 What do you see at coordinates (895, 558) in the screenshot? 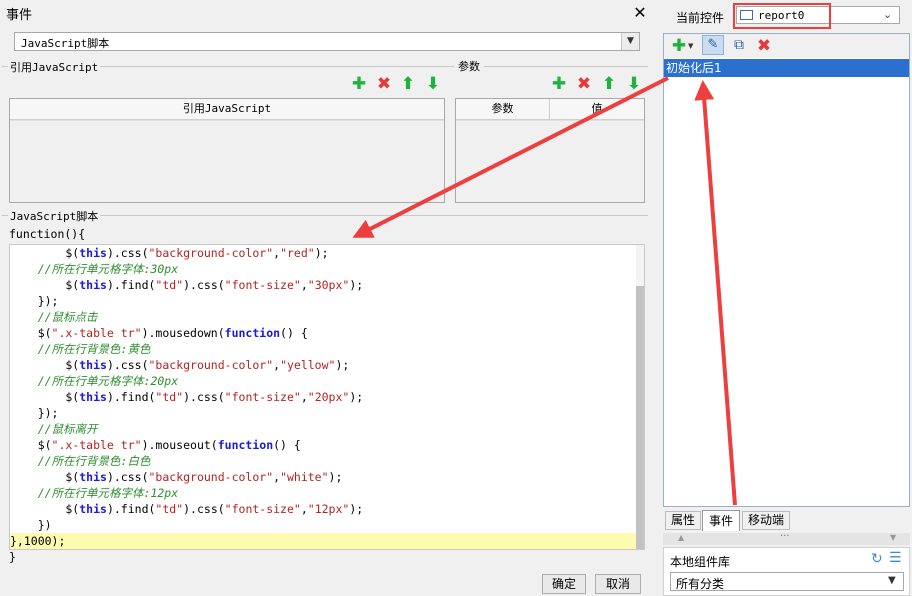
I see `menu-icon: ☰` at bounding box center [895, 558].